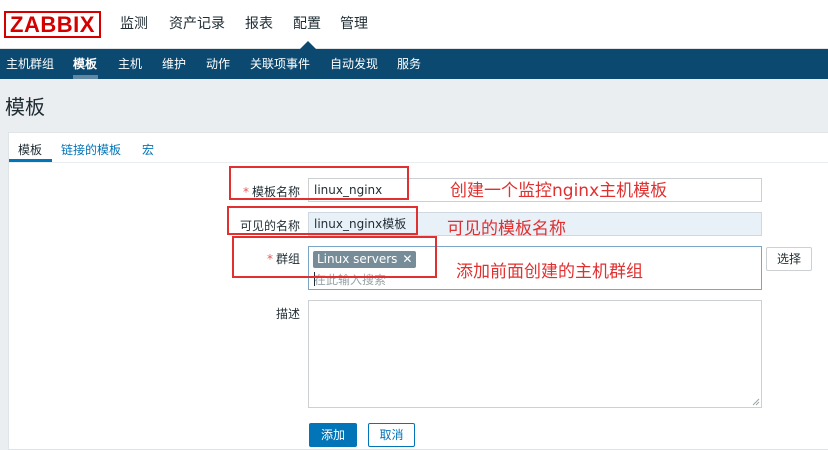  I want to click on subnav-correlation: 关联项事件, so click(280, 64).